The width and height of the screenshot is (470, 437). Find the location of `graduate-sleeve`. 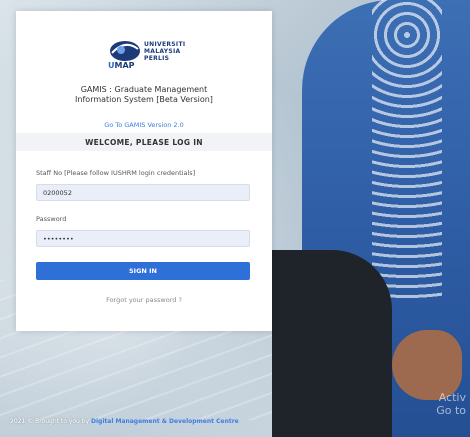

graduate-sleeve is located at coordinates (332, 343).